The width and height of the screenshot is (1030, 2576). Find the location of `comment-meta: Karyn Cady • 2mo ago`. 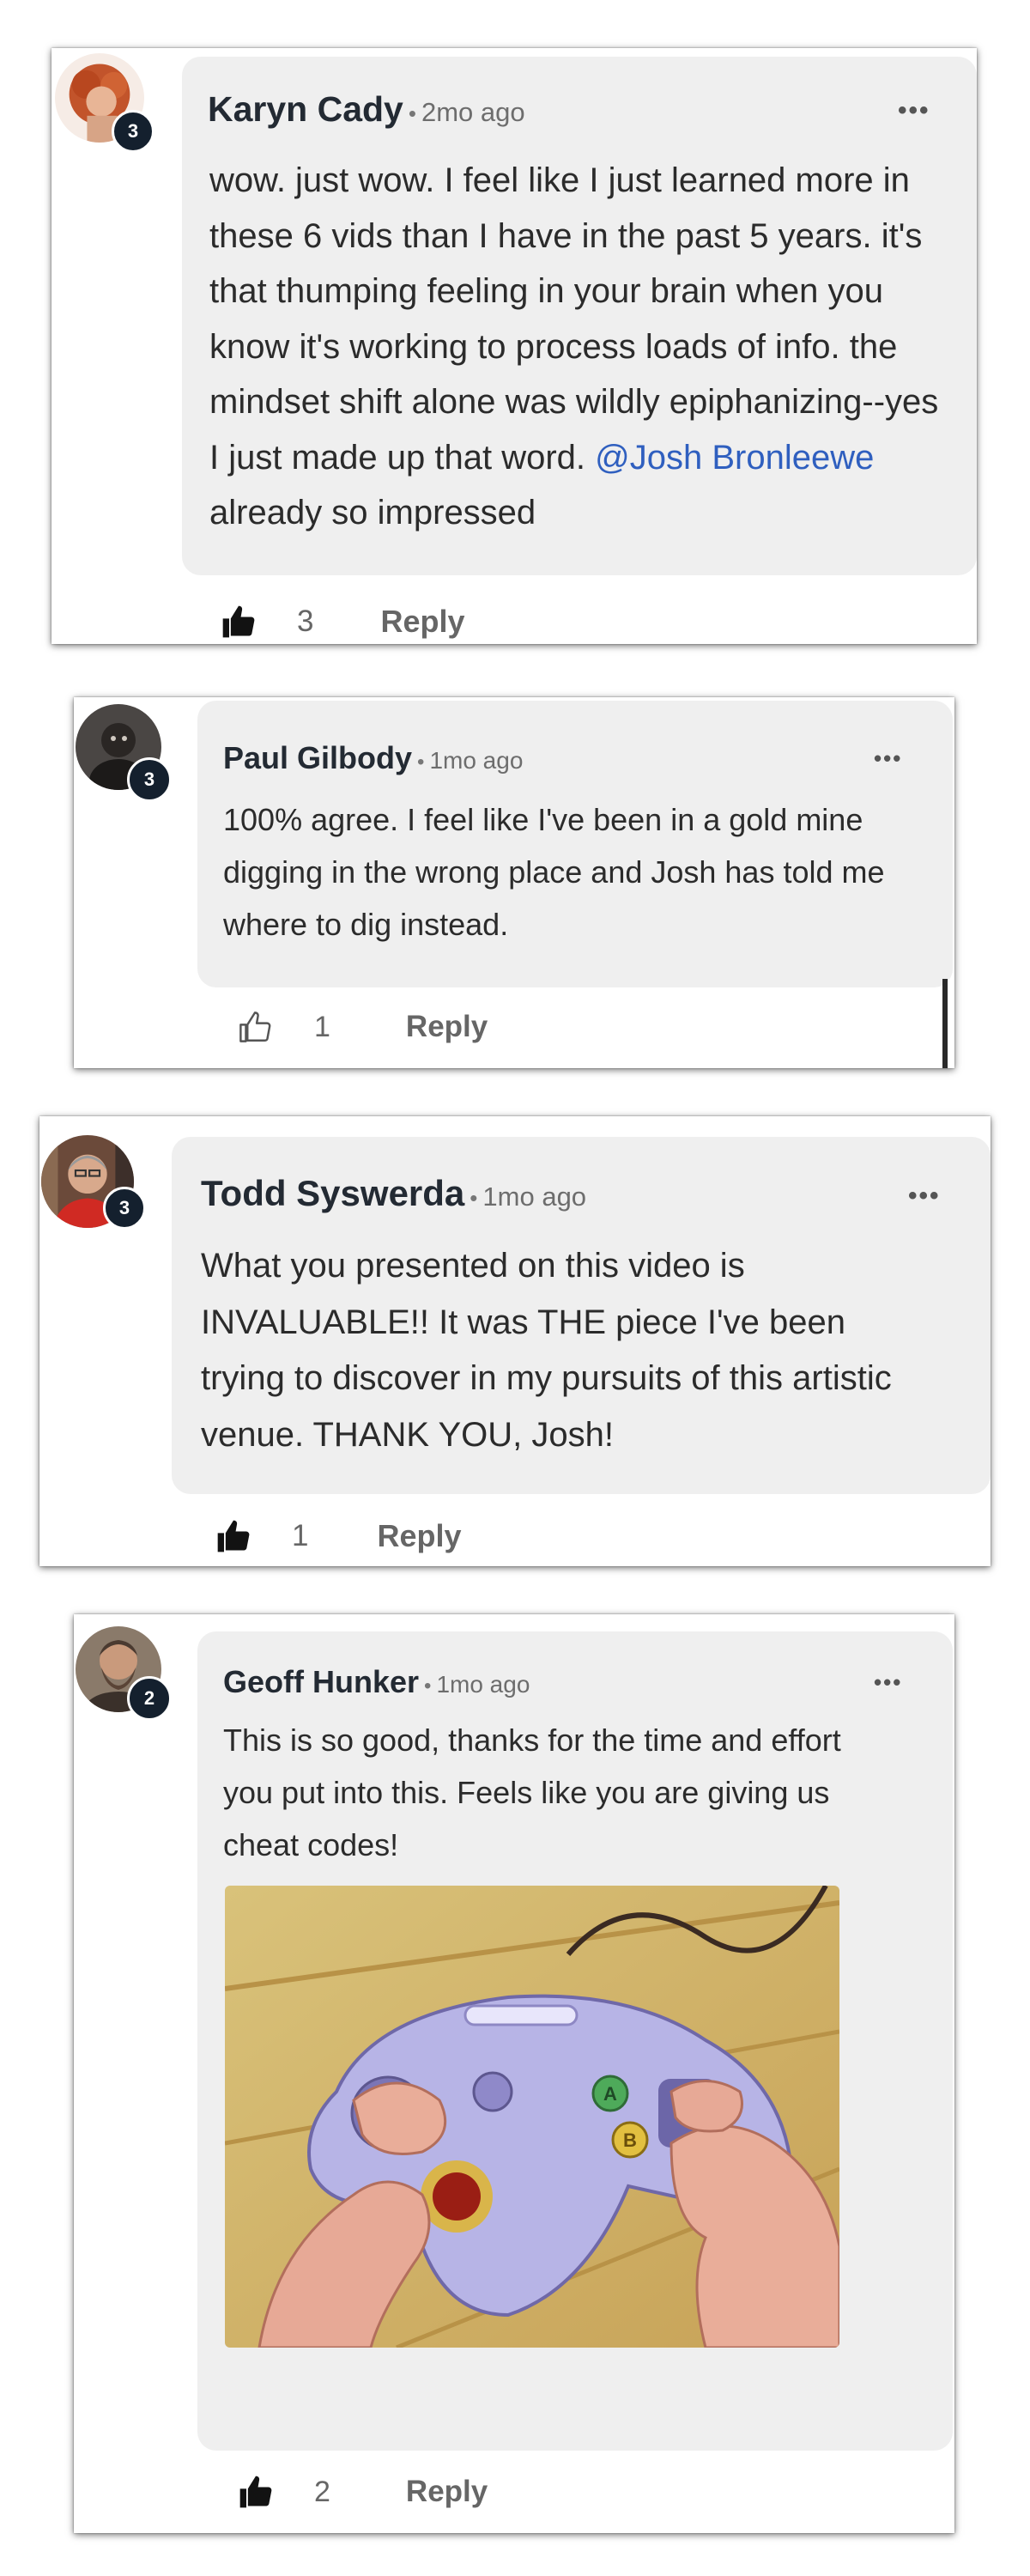

comment-meta: Karyn Cady • 2mo ago is located at coordinates (366, 109).